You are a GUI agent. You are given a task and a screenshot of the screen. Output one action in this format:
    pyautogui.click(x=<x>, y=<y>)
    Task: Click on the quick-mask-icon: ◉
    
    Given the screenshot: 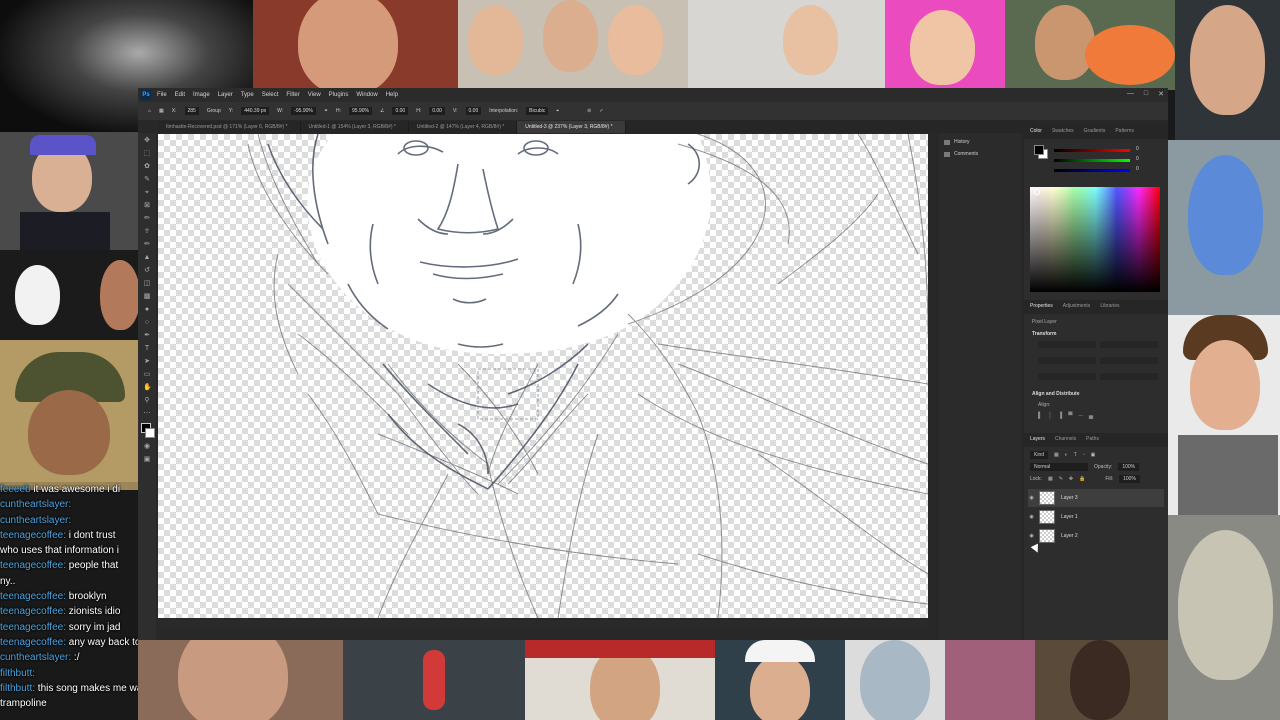 What is the action you would take?
    pyautogui.click(x=147, y=447)
    